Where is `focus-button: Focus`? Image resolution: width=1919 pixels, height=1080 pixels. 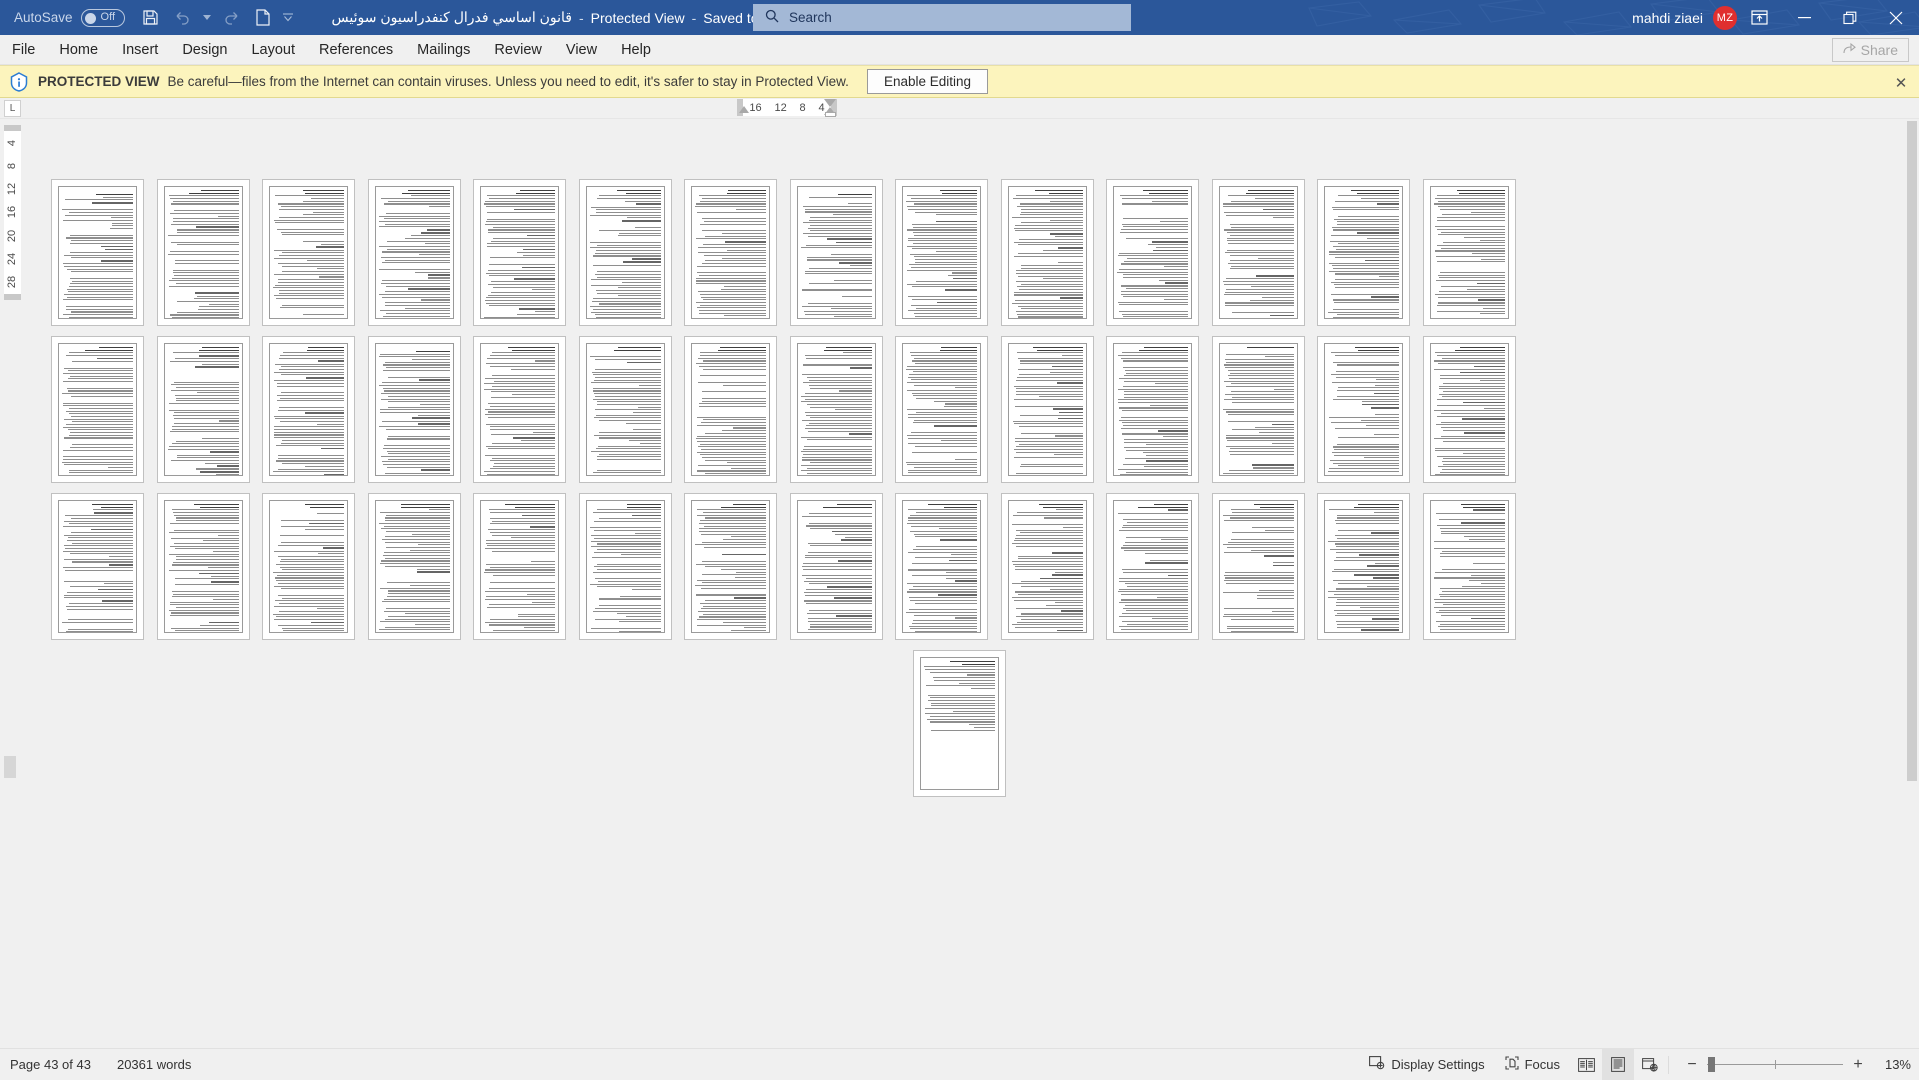 focus-button: Focus is located at coordinates (1532, 1064).